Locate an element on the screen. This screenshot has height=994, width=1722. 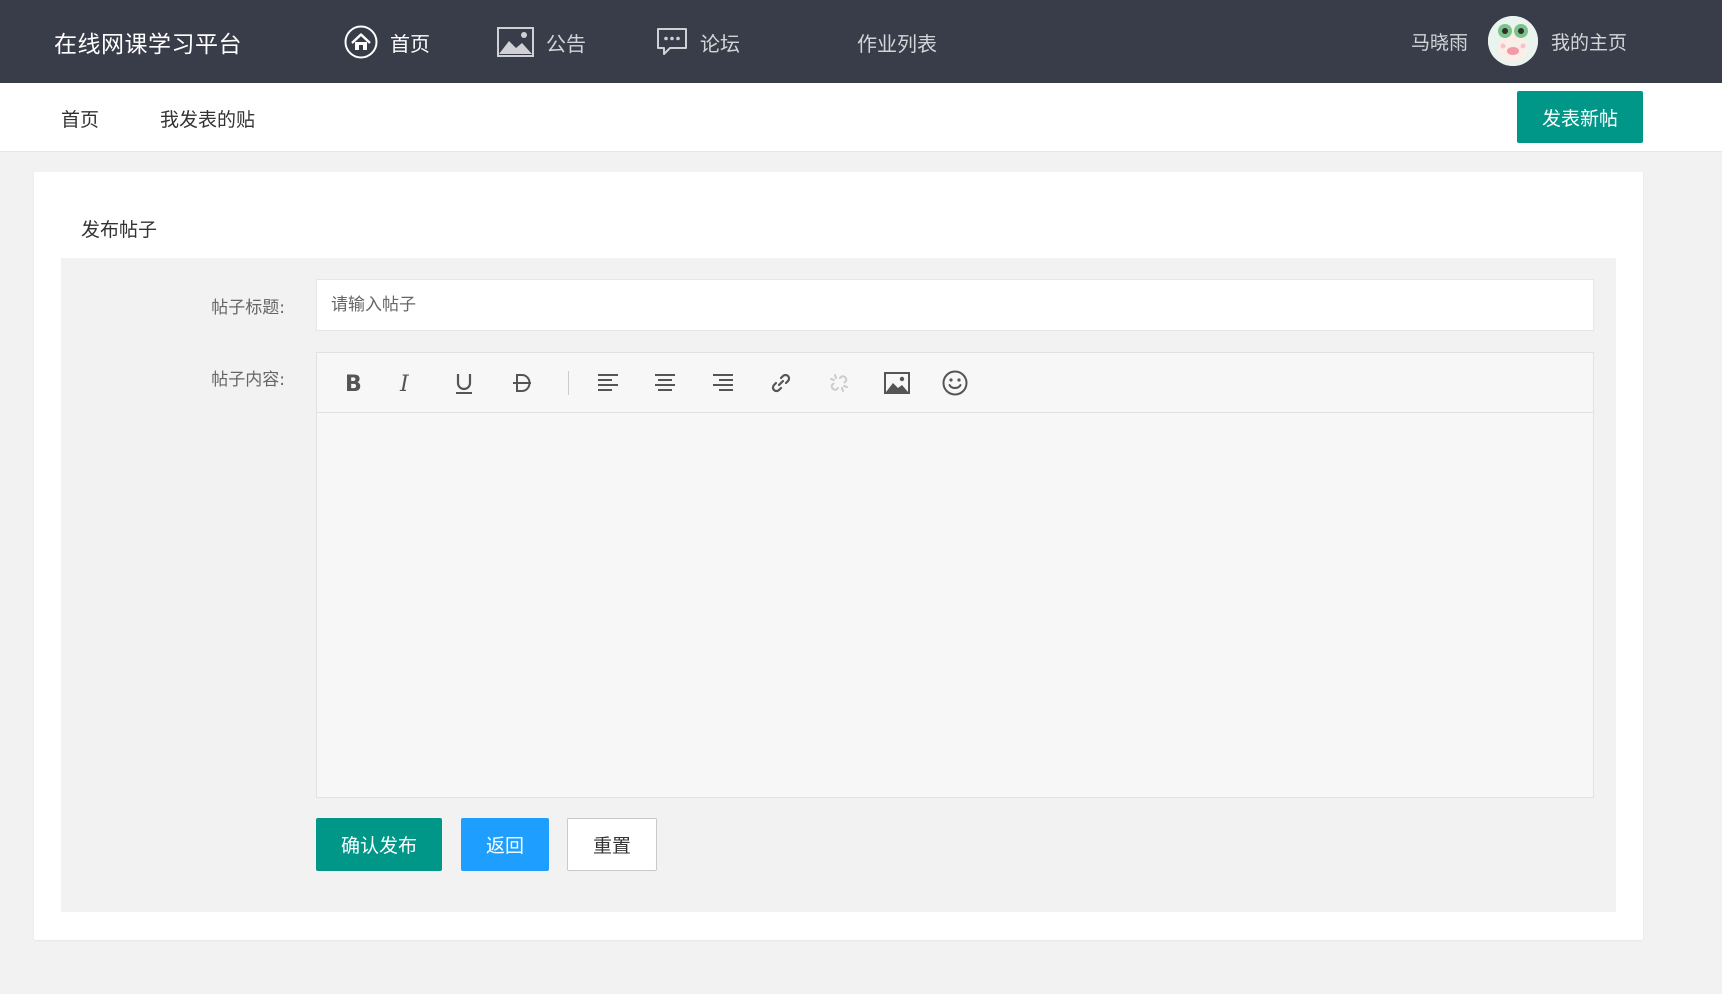
new-post-button: 发表新帖 is located at coordinates (1580, 117).